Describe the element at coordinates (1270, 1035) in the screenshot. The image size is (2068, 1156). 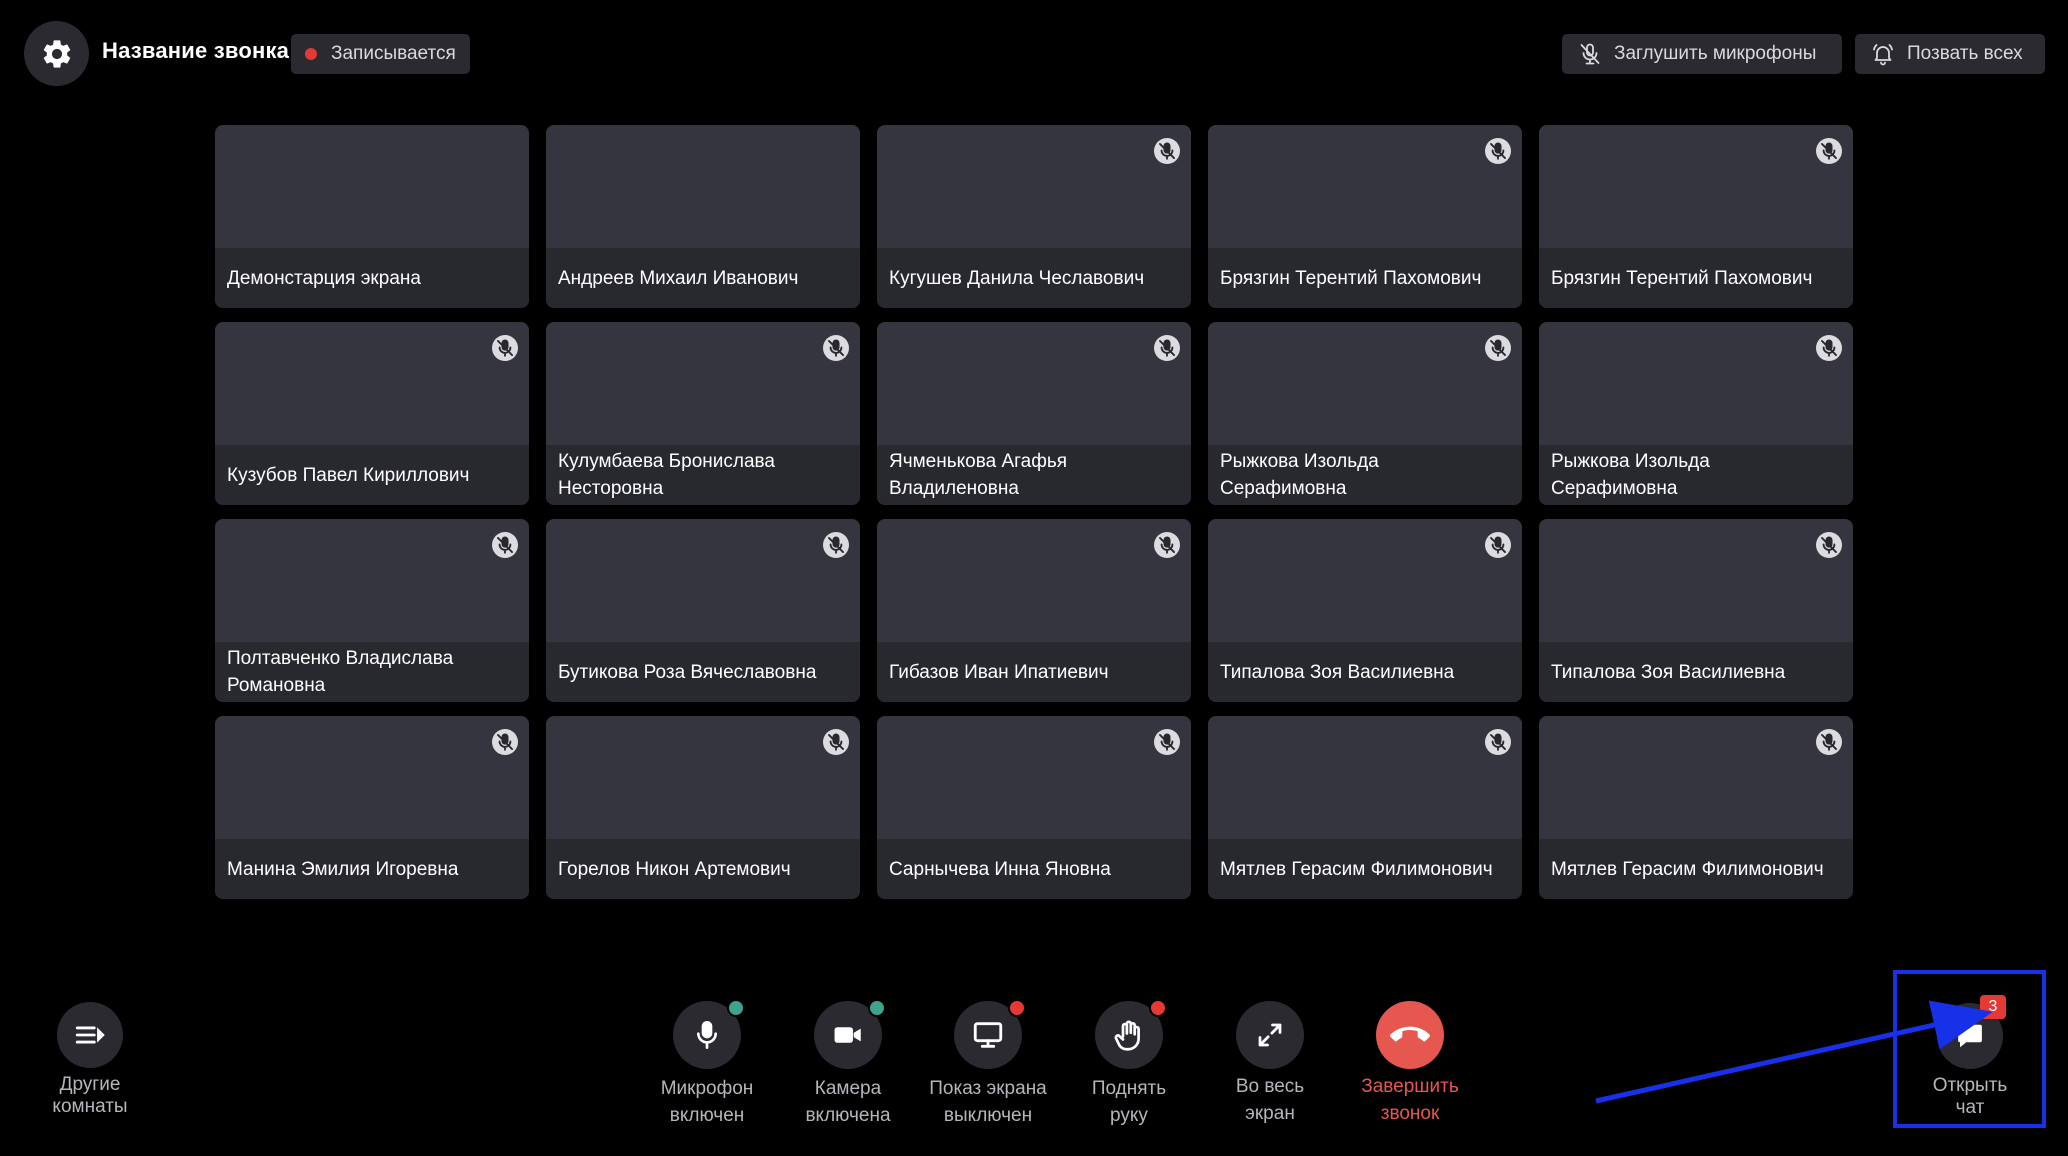
I see `expand-icon` at that location.